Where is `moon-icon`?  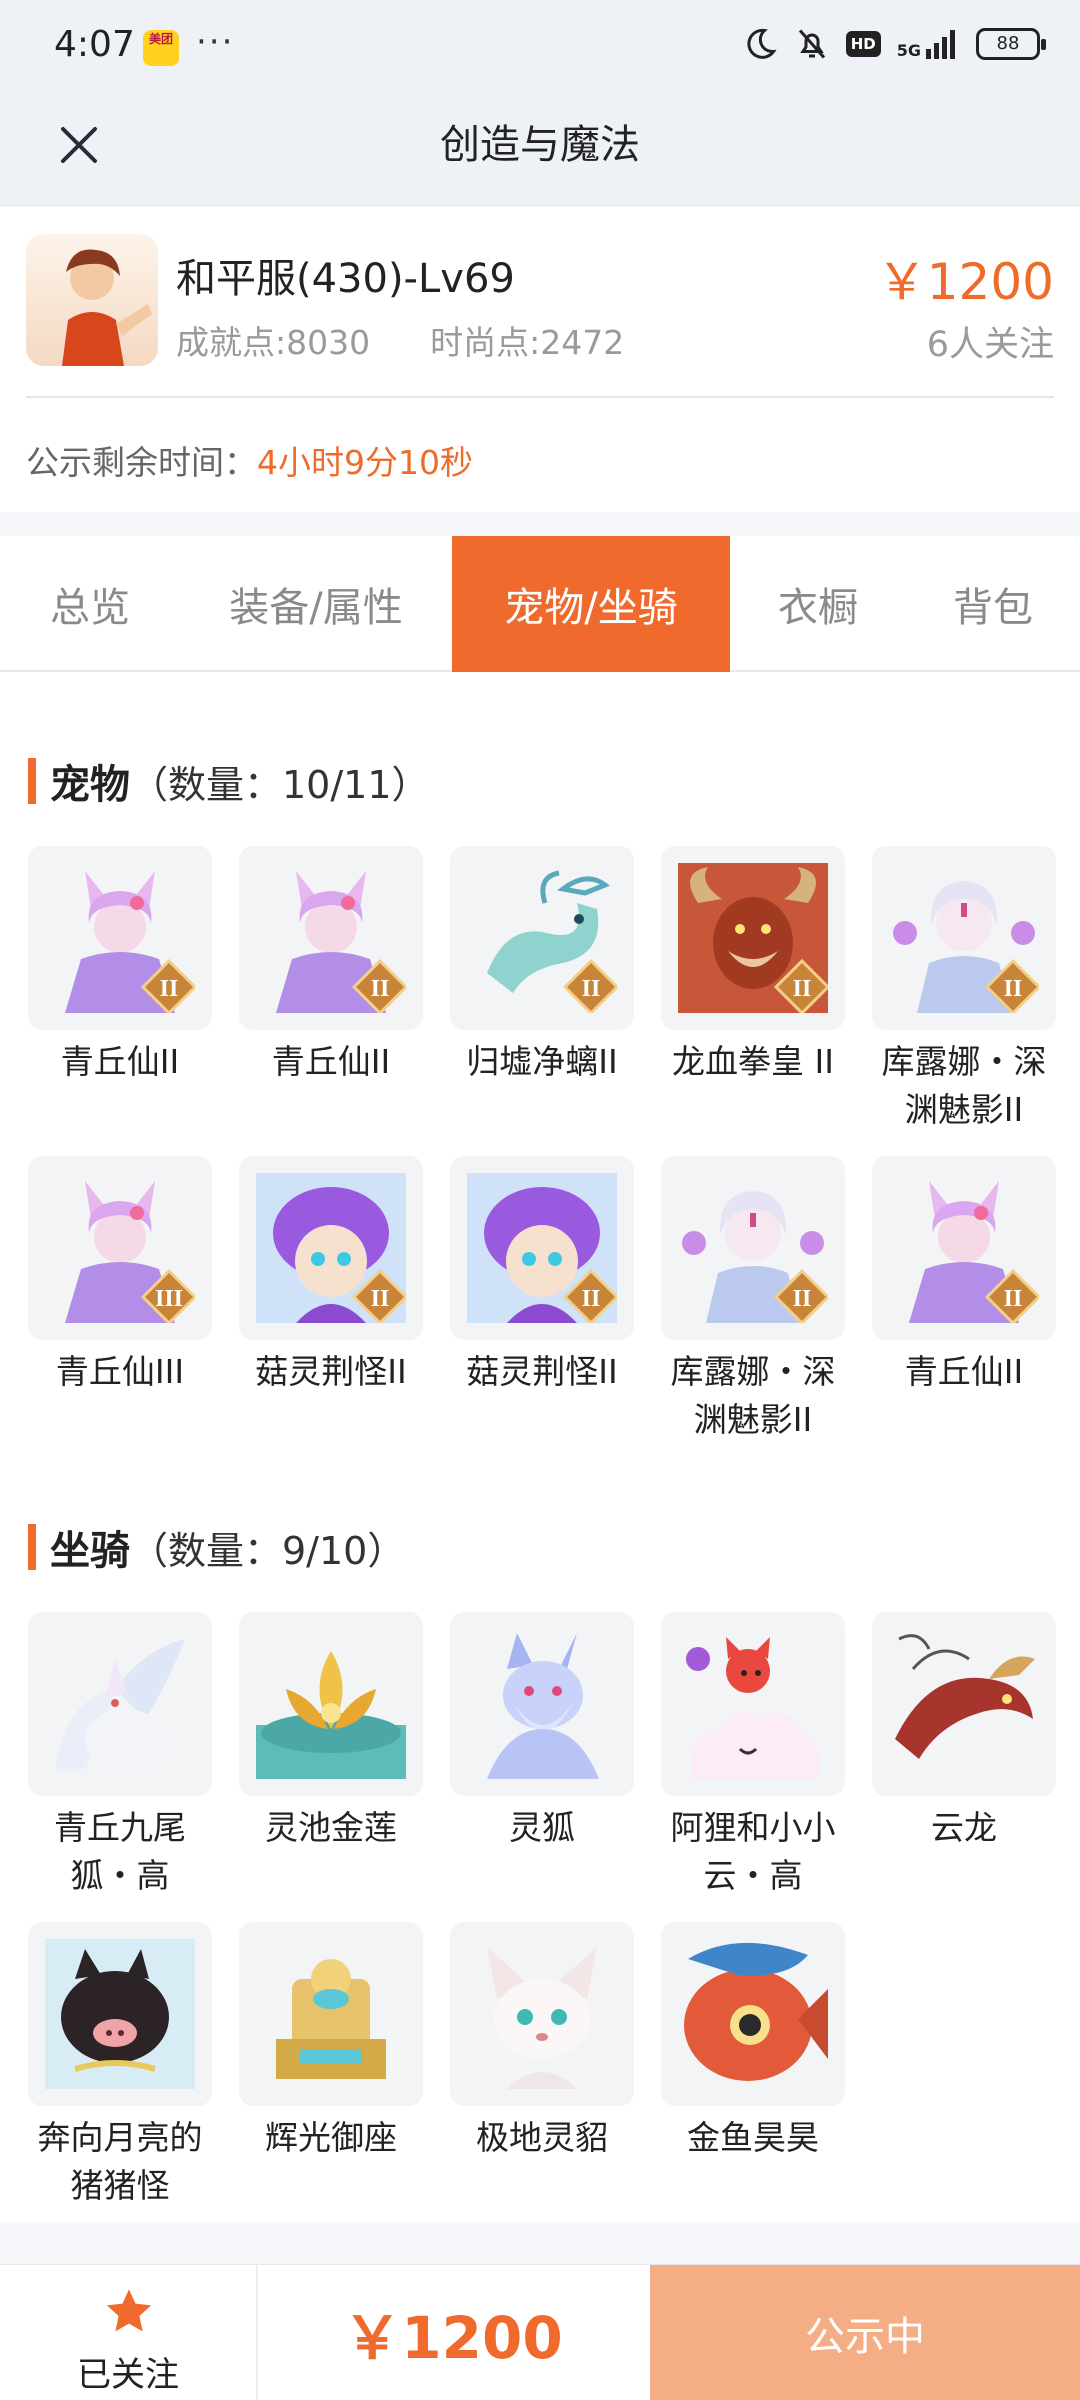 moon-icon is located at coordinates (762, 43).